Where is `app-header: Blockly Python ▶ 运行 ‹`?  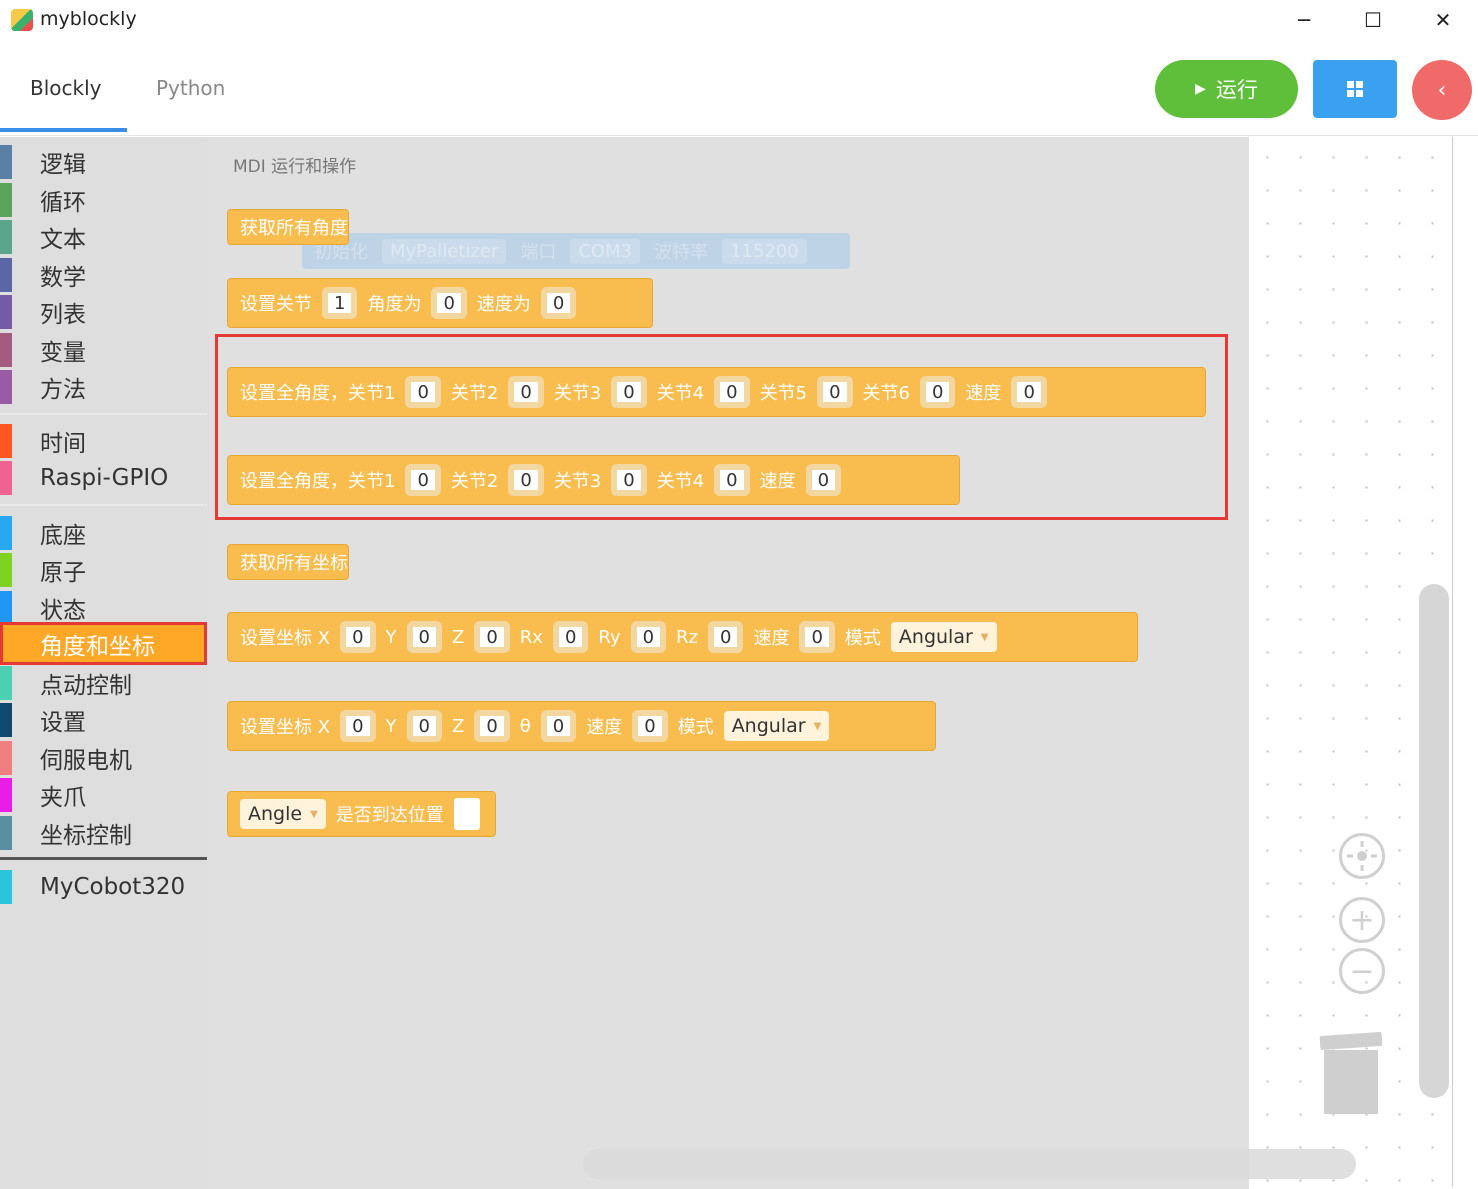
app-header: Blockly Python ▶ 运行 ‹ is located at coordinates (739, 88).